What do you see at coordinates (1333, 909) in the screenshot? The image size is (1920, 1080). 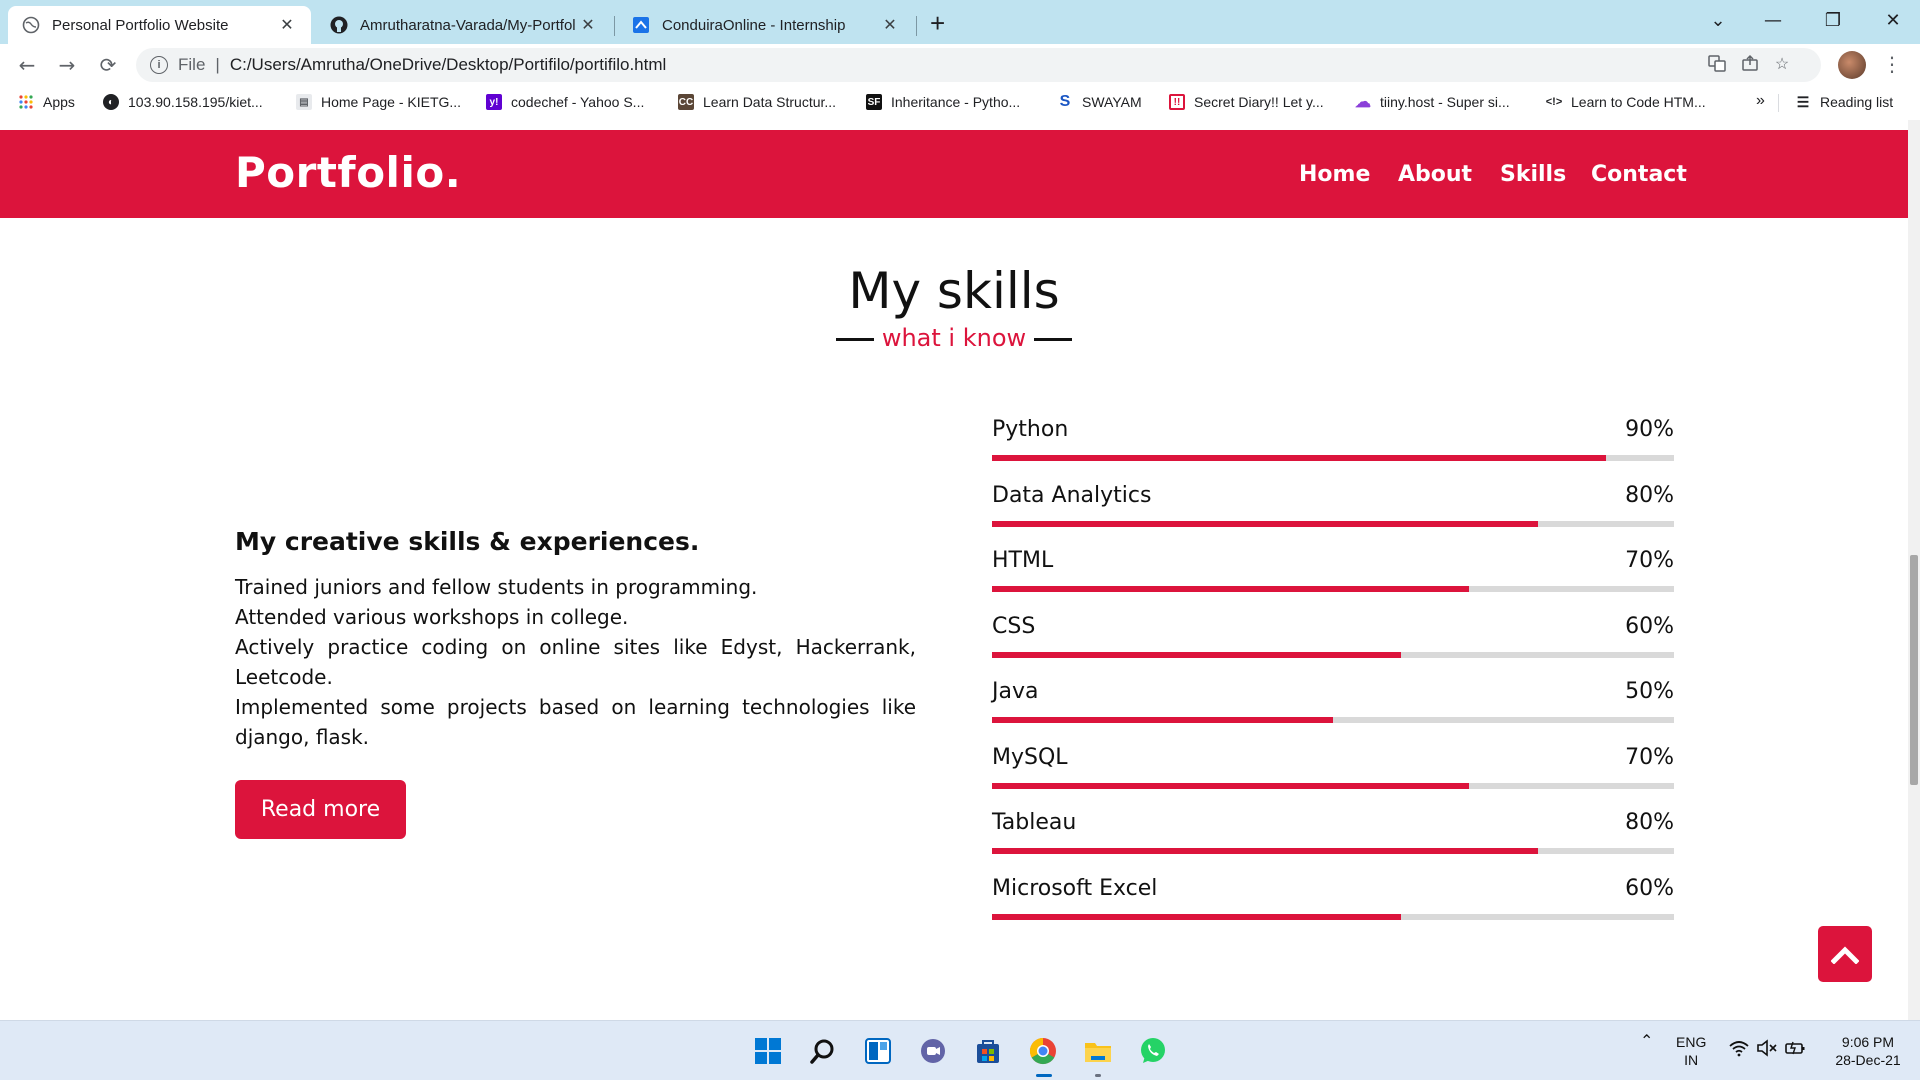 I see `skill-row: Microsoft Excel 60%` at bounding box center [1333, 909].